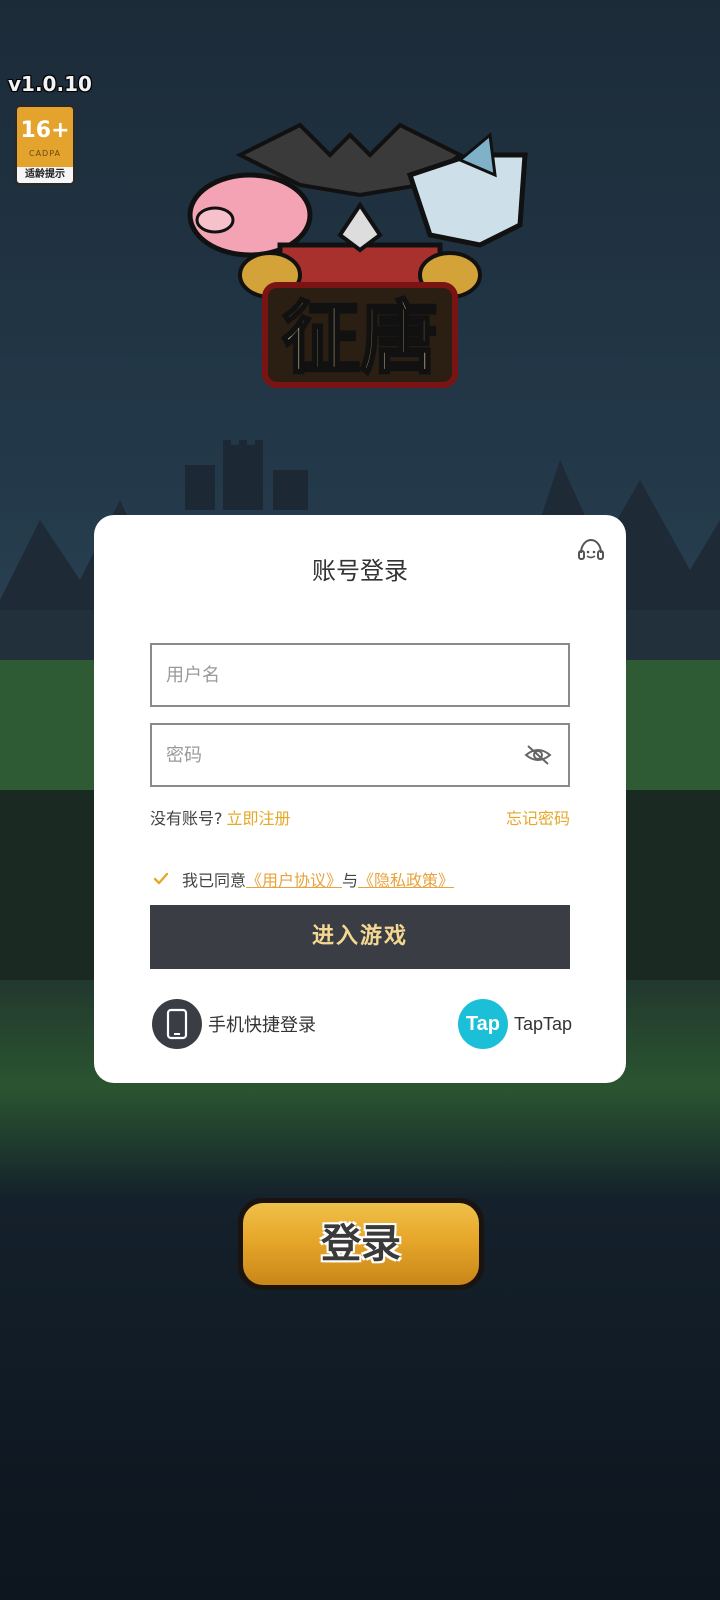  What do you see at coordinates (44, 153) in the screenshot?
I see `age-rating-org: CADPA` at bounding box center [44, 153].